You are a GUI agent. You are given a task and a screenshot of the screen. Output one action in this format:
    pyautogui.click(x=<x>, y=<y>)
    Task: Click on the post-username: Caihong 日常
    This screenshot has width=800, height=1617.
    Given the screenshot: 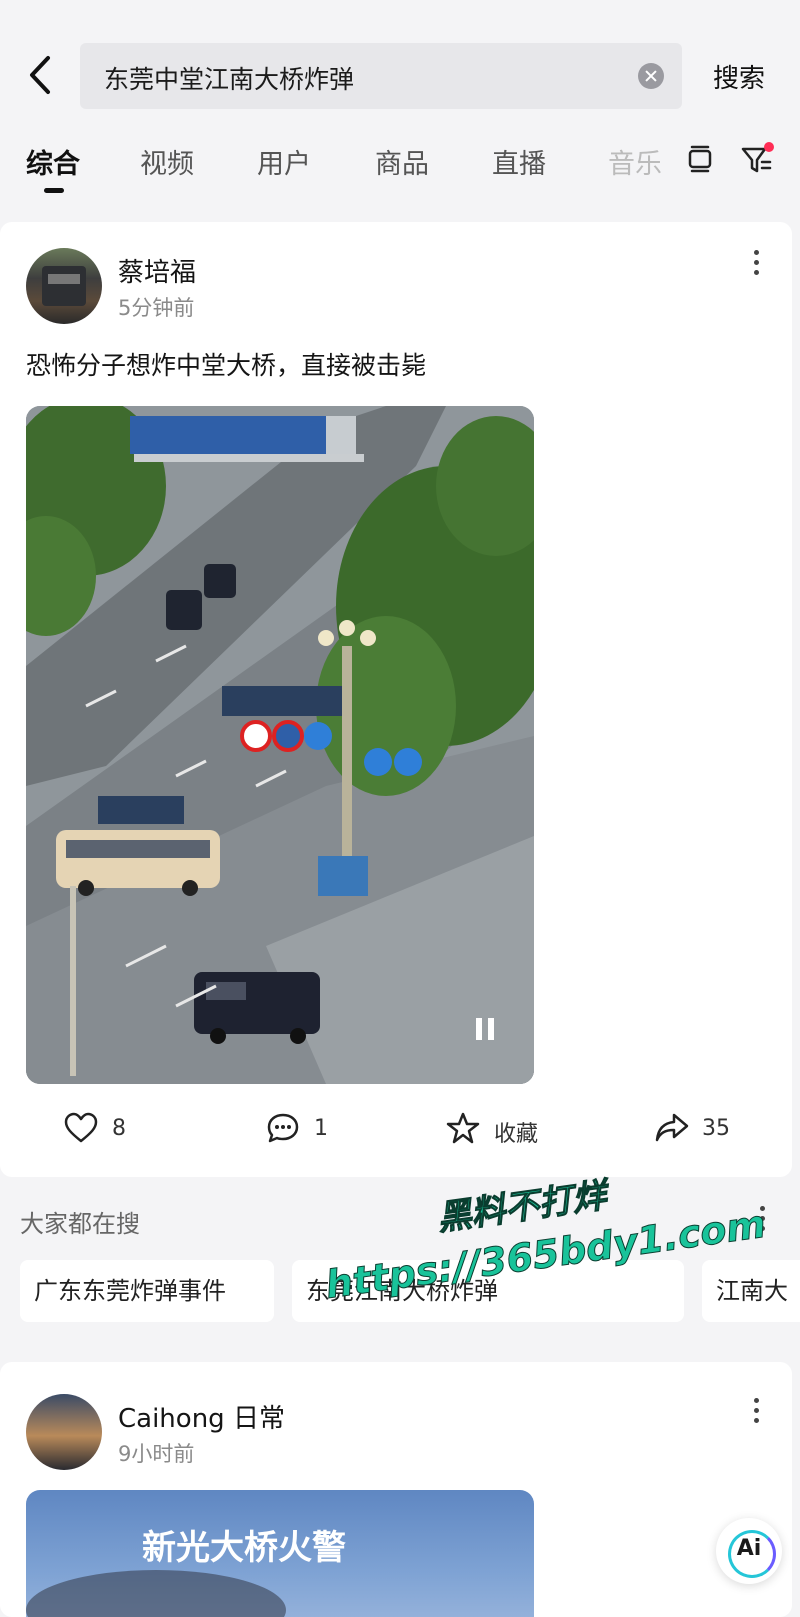 What is the action you would take?
    pyautogui.click(x=201, y=1416)
    